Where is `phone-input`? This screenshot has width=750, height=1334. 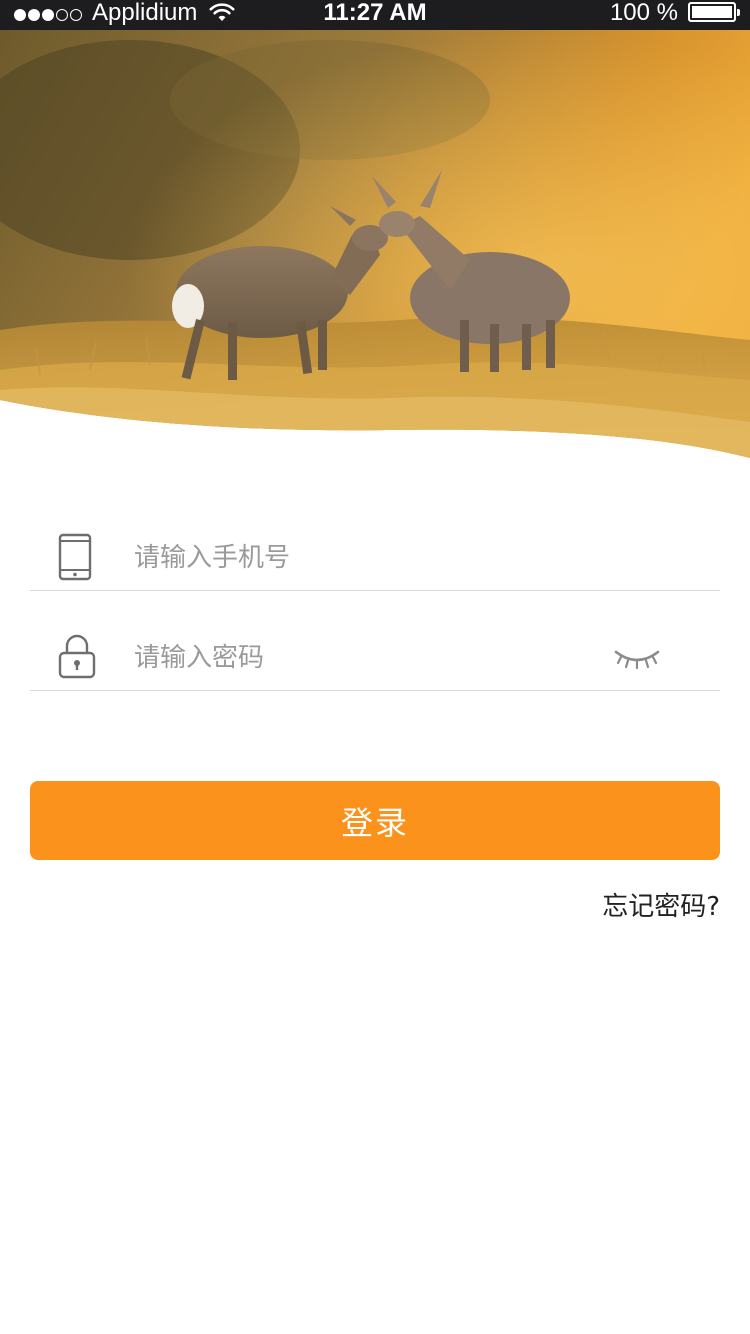
phone-input is located at coordinates (364, 558).